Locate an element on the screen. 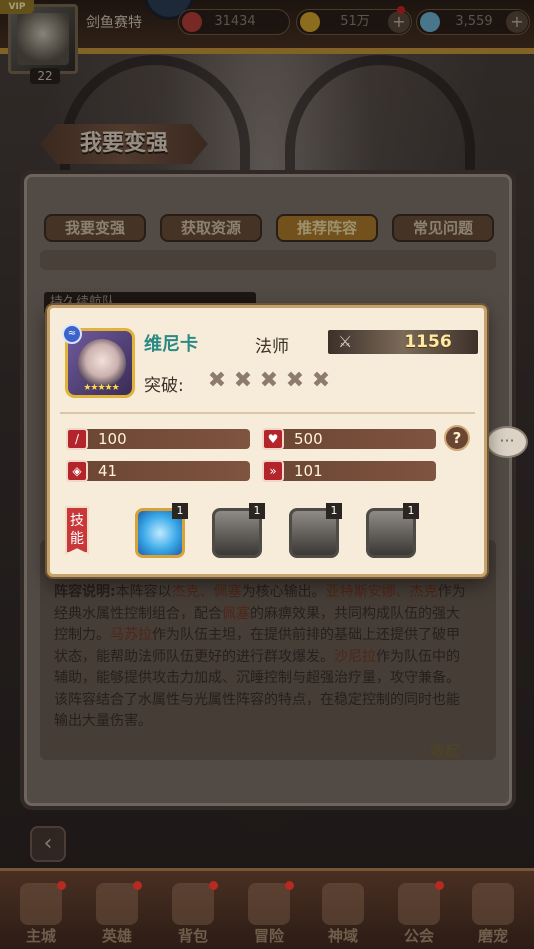 Image resolution: width=534 pixels, height=949 pixels. defense-stat: ◈ 41 is located at coordinates (158, 471).